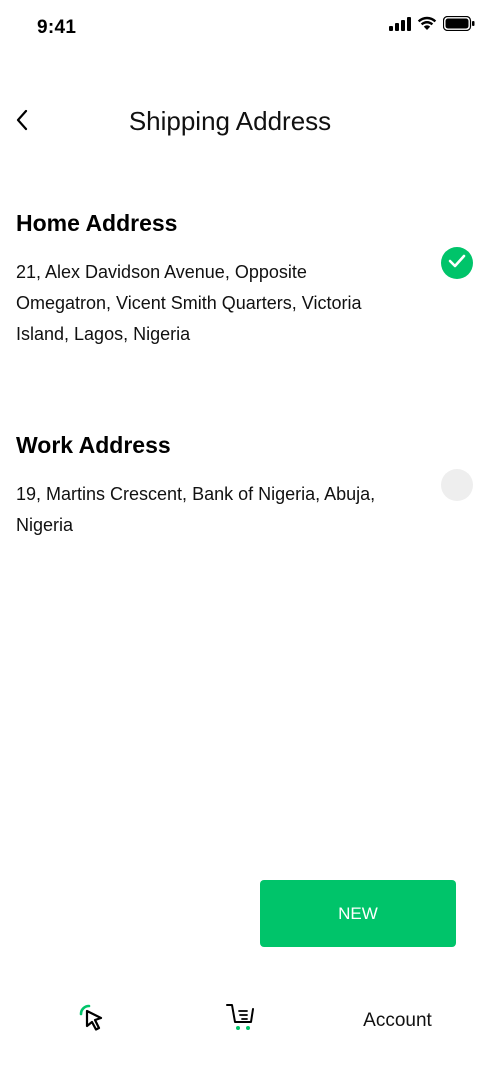  I want to click on header: Shipping Address, so click(247, 122).